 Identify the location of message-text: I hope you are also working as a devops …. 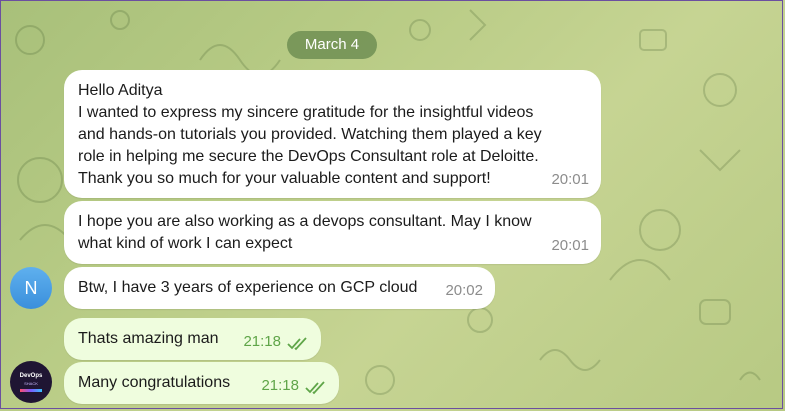
(305, 232).